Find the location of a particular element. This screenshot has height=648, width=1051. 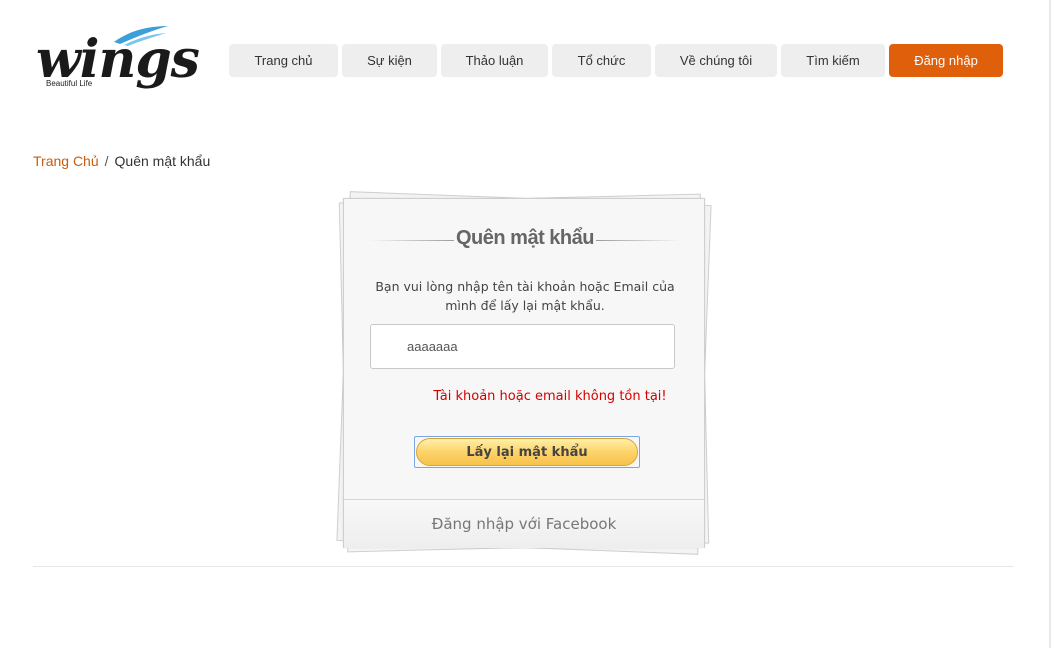

nav-item-organization: Tổ chức is located at coordinates (601, 60).